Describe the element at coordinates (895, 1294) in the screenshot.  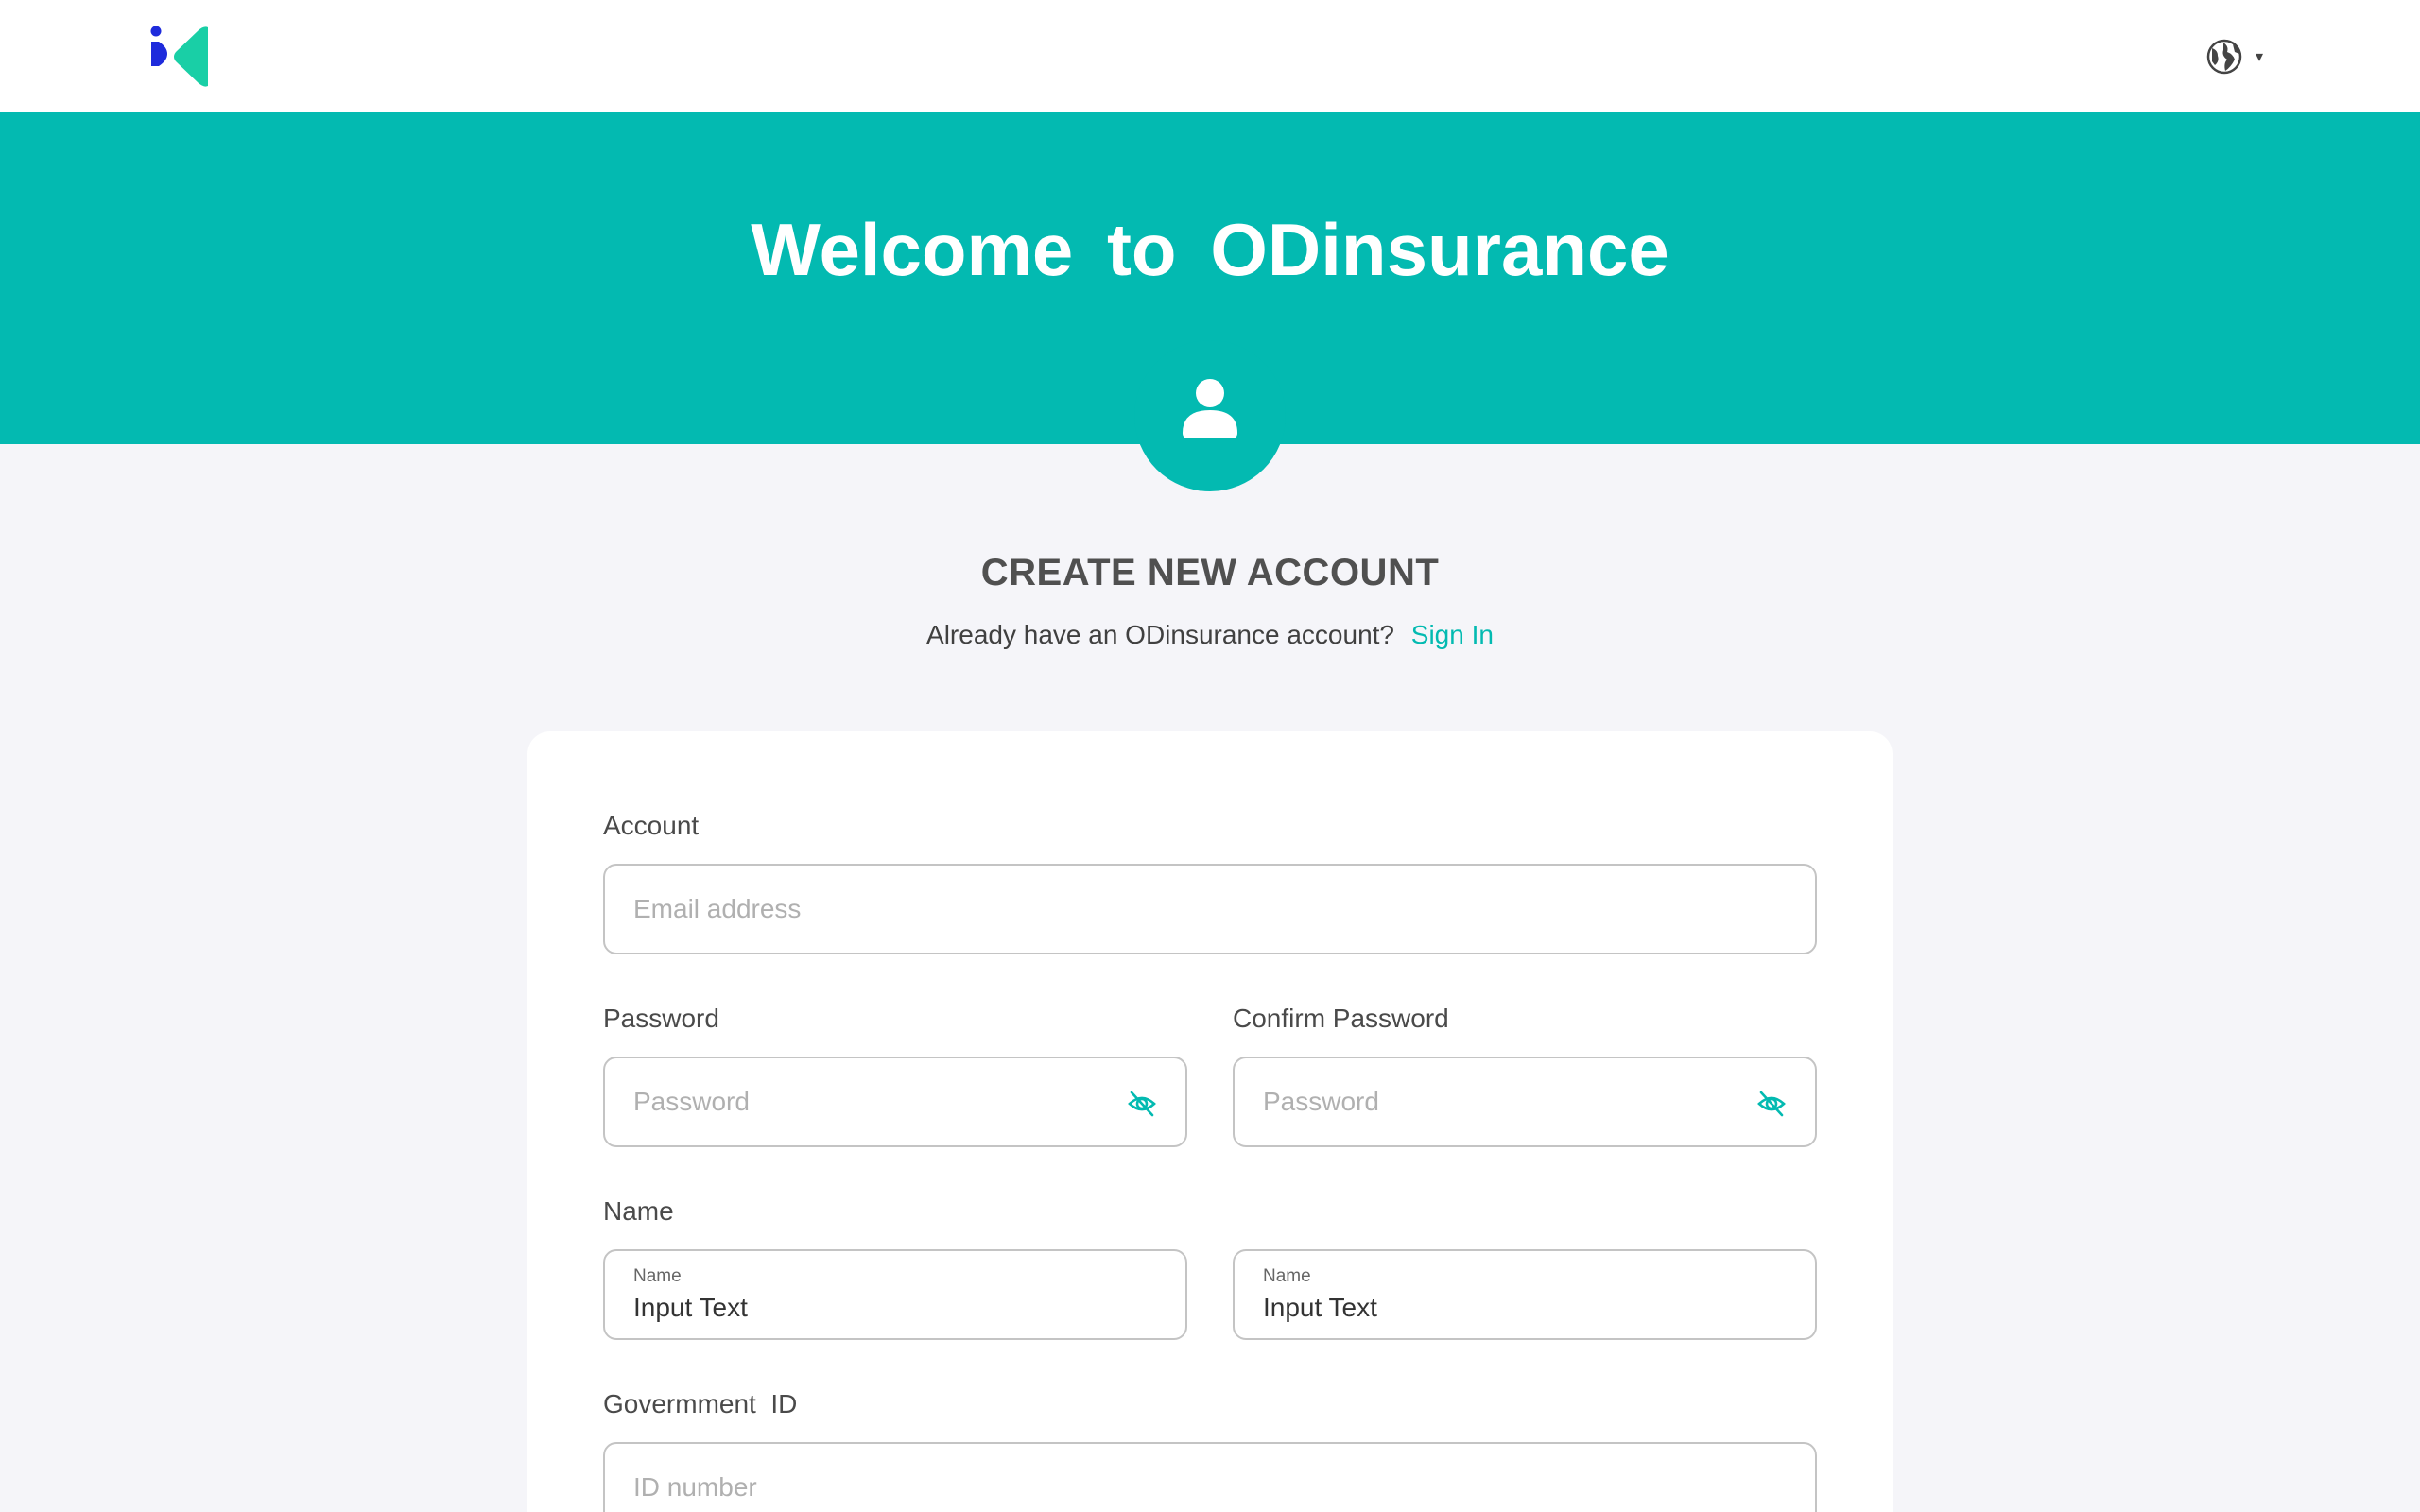
I see `first-name-field: Name Input Text` at that location.